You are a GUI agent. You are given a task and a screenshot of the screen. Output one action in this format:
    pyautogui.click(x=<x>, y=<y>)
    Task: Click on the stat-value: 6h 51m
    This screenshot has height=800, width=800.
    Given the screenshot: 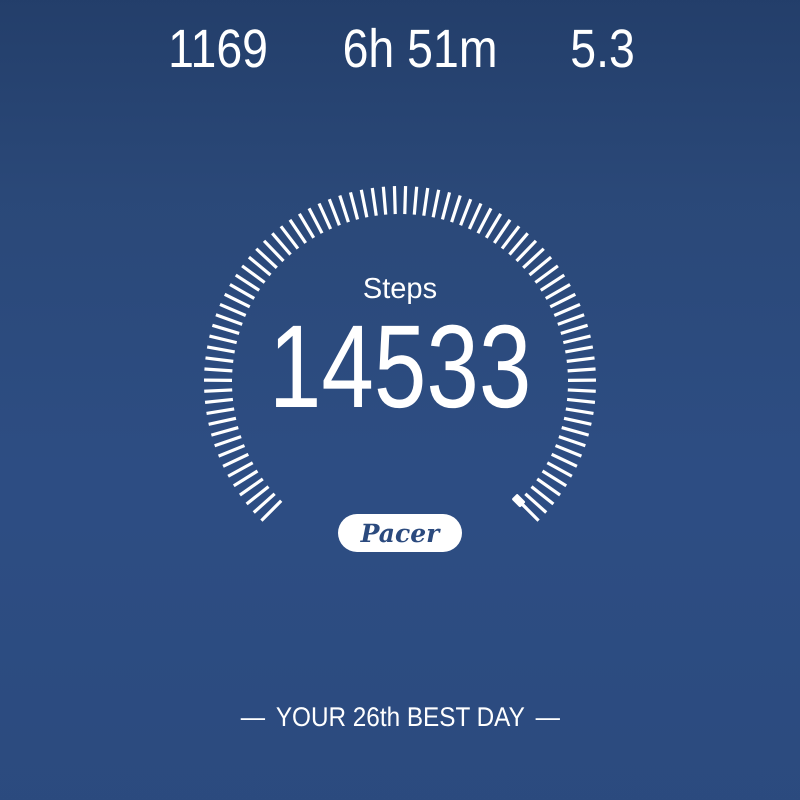 What is the action you would take?
    pyautogui.click(x=420, y=49)
    